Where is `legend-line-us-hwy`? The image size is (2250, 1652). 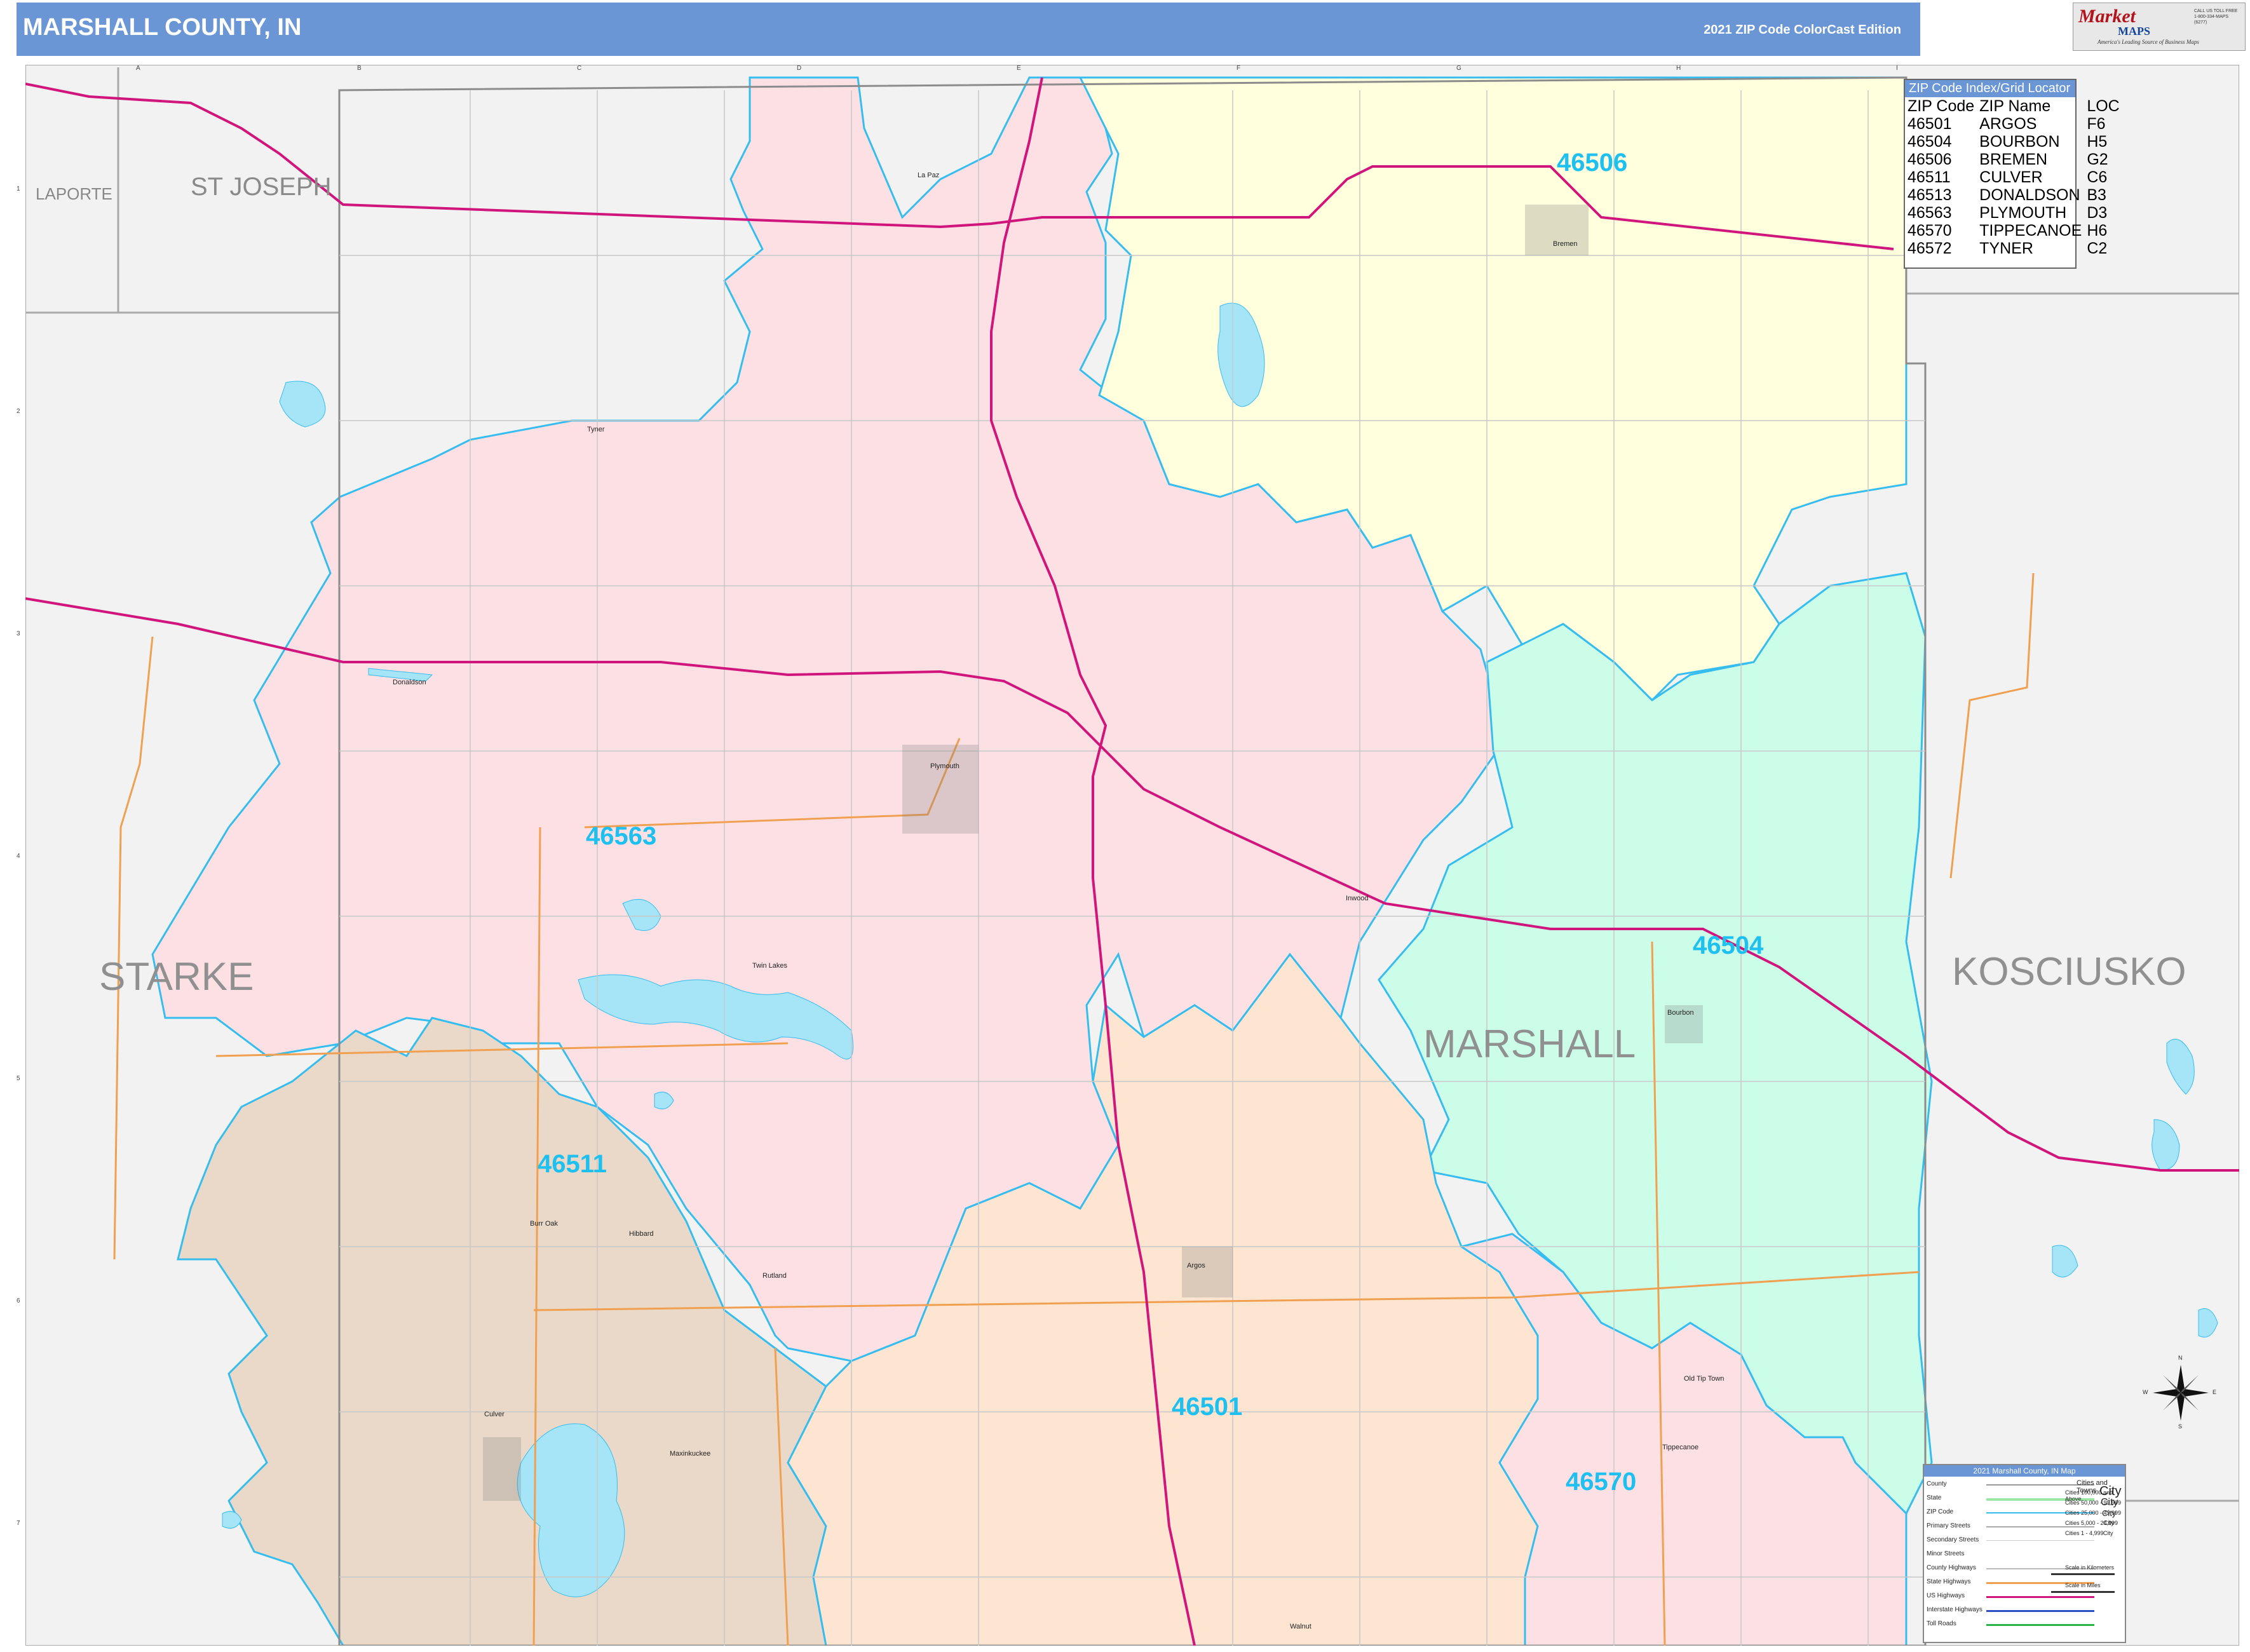
legend-line-us-hwy is located at coordinates (2040, 1597).